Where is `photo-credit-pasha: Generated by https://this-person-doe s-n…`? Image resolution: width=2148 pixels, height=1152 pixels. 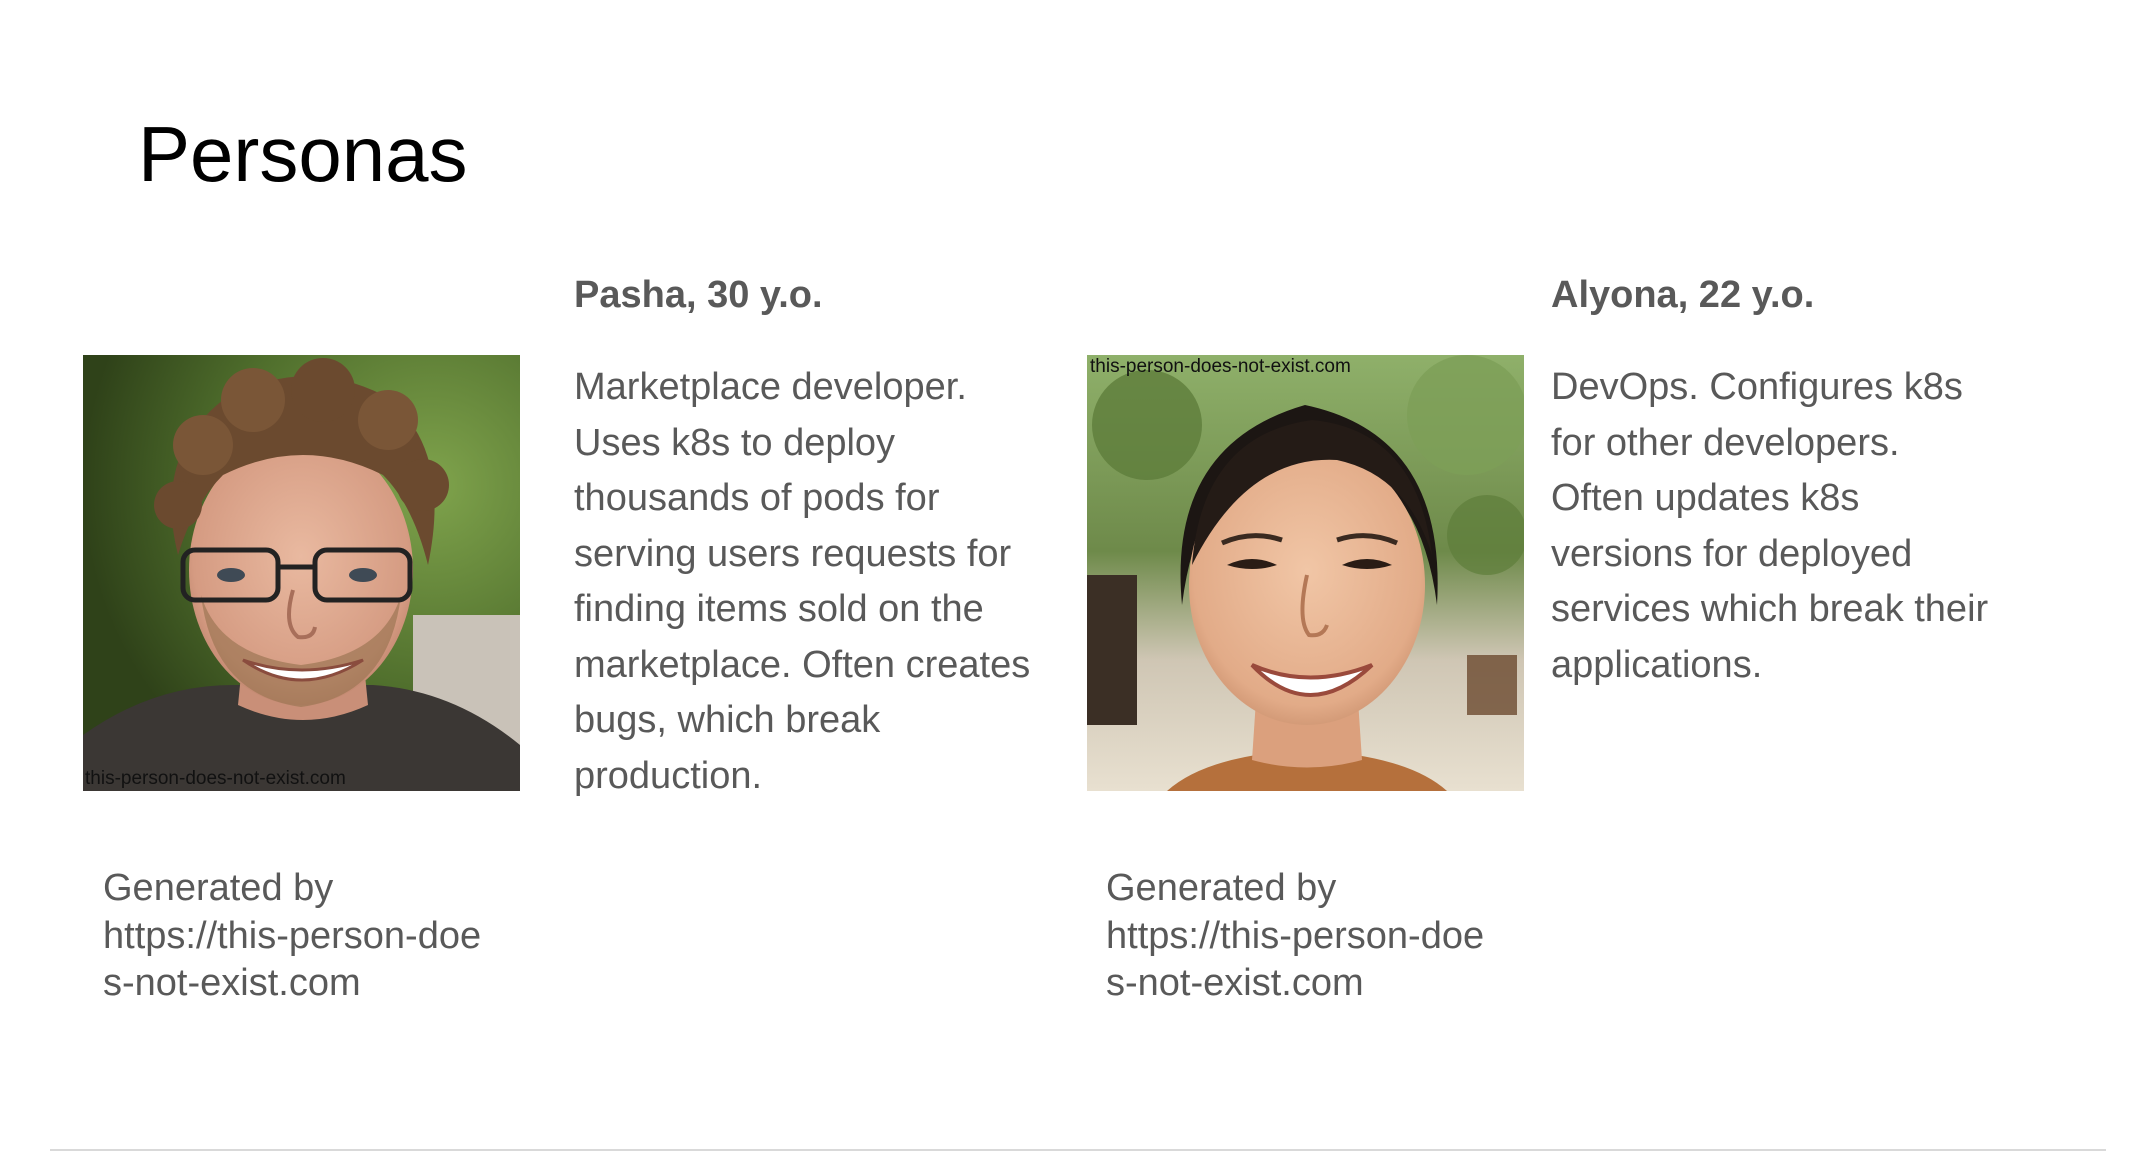 photo-credit-pasha: Generated by https://this-person-doe s-n… is located at coordinates (292, 935).